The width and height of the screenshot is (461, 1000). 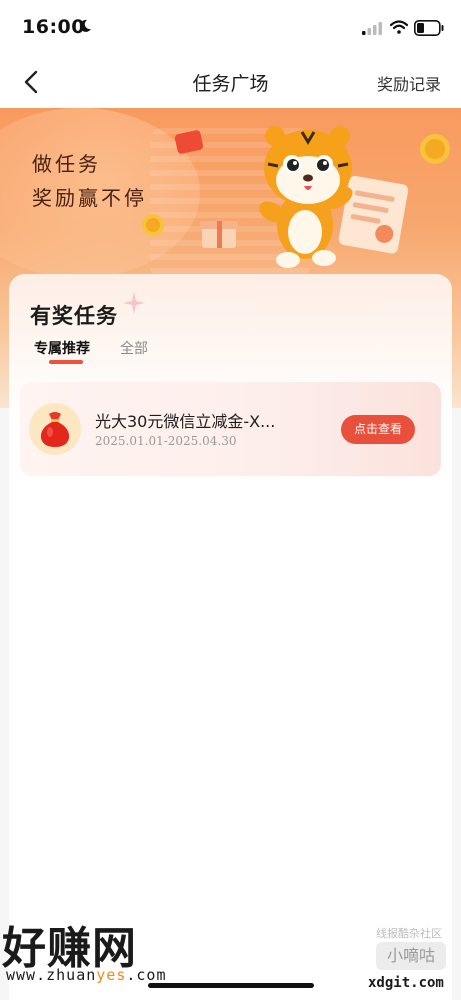 What do you see at coordinates (409, 933) in the screenshot?
I see `watermark-small-text: 线报酷杂社区` at bounding box center [409, 933].